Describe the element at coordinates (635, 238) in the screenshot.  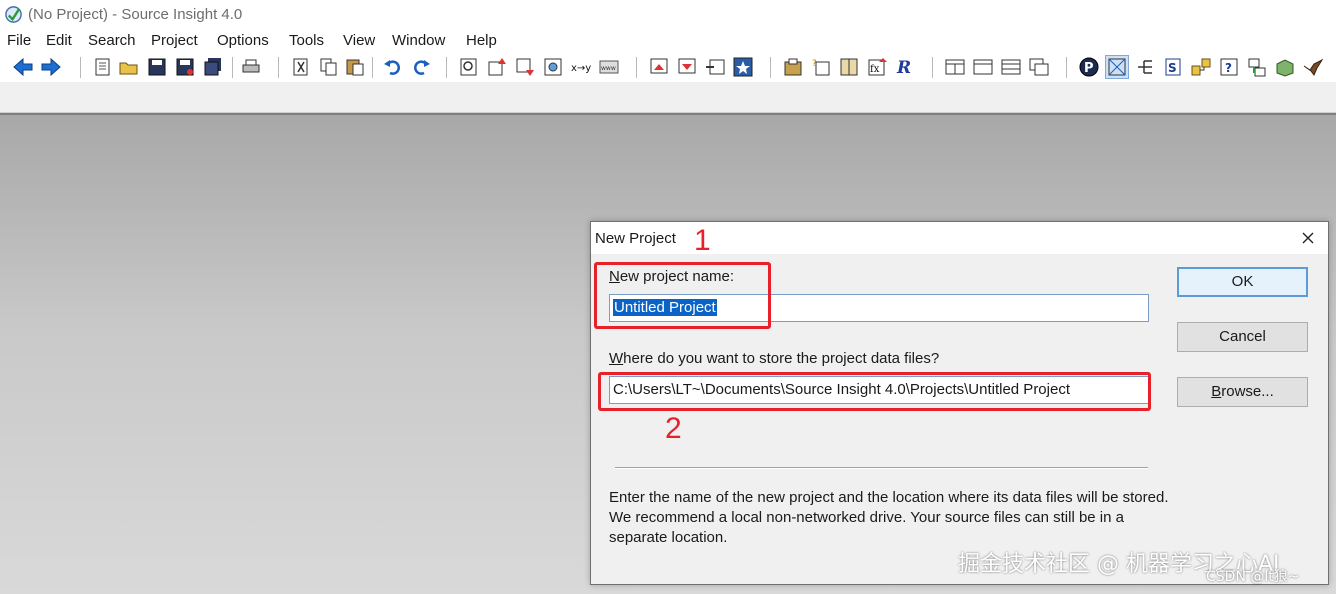
I see `dialog-title: New Project` at that location.